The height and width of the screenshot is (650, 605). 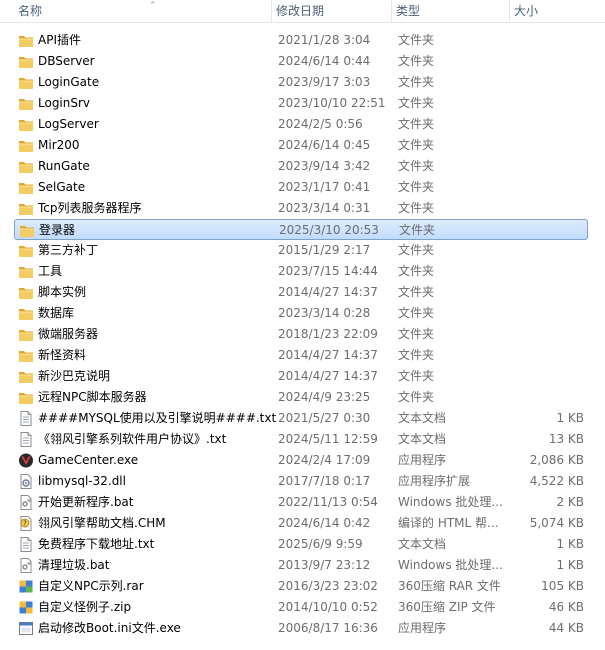 What do you see at coordinates (570, 544) in the screenshot?
I see `file-size: 1 KB` at bounding box center [570, 544].